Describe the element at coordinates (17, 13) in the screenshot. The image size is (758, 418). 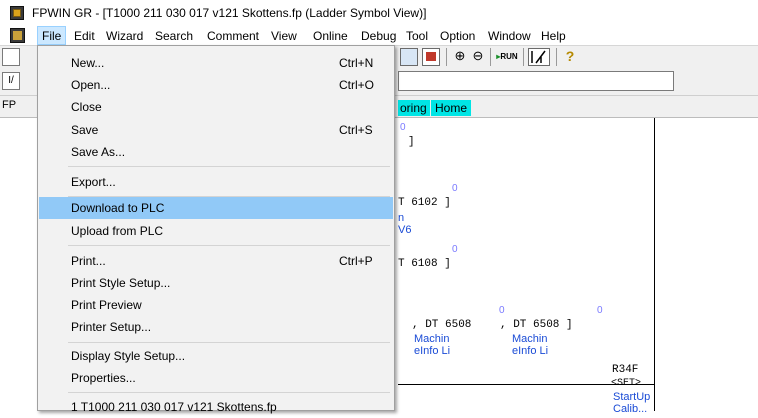
I see `app-icon` at that location.